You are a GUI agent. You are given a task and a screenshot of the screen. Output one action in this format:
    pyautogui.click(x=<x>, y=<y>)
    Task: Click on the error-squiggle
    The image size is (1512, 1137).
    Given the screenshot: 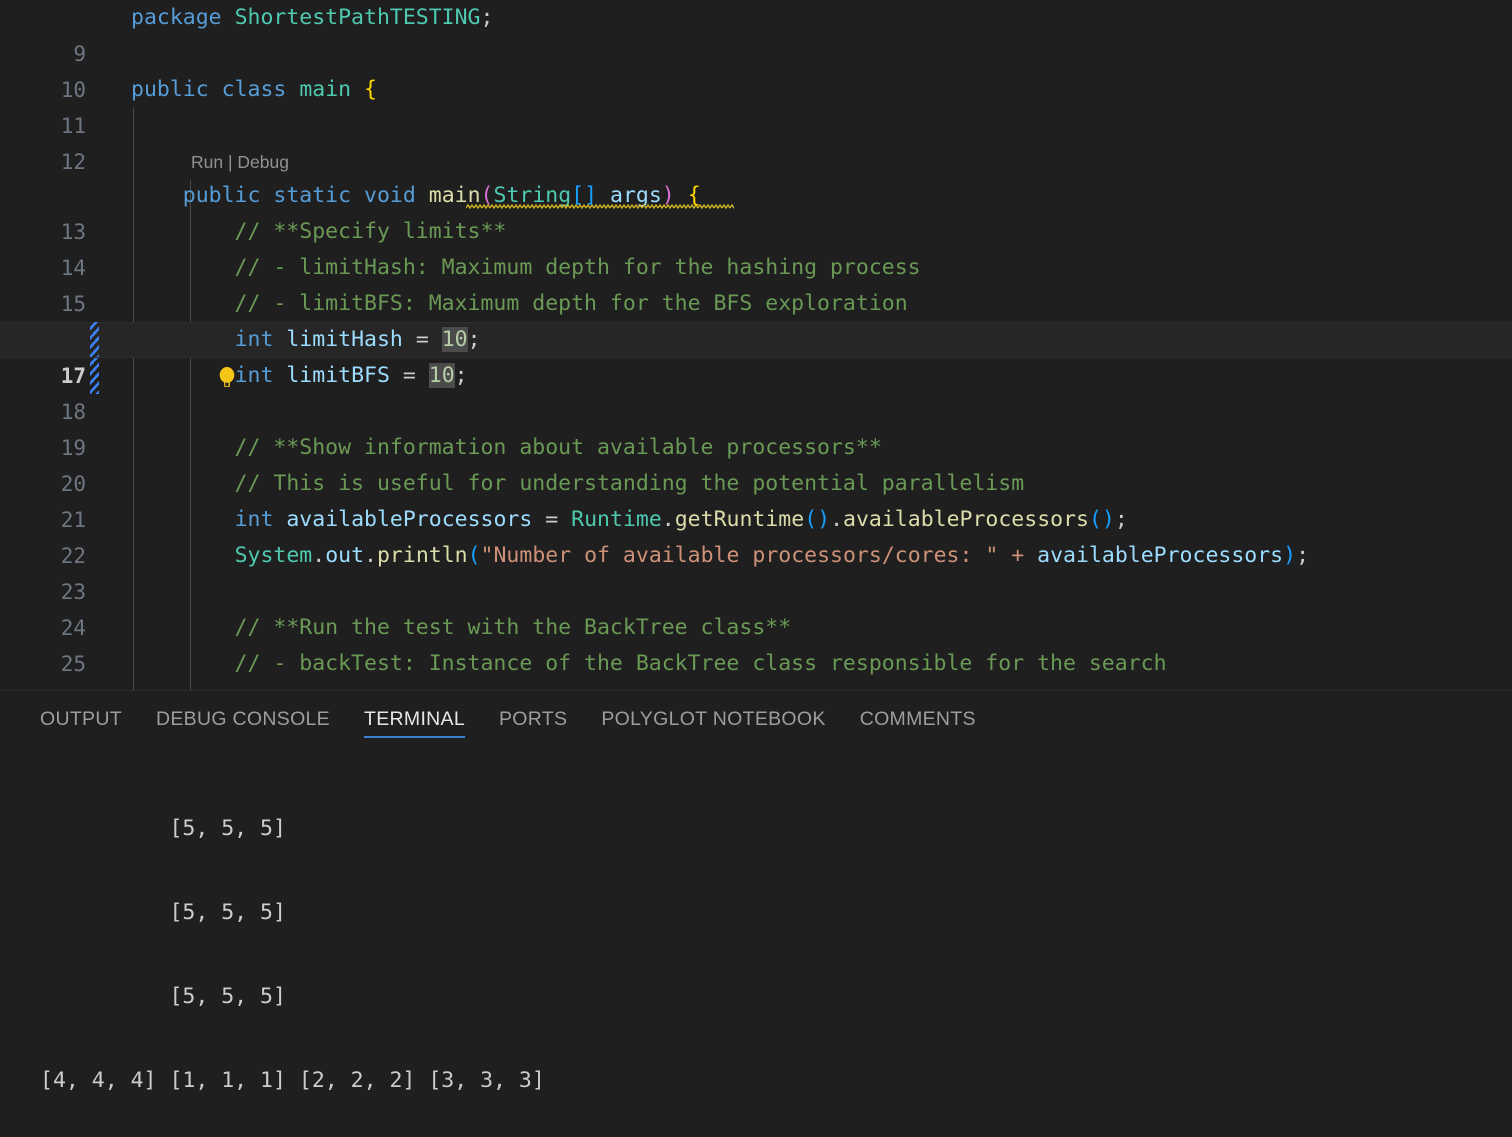 What is the action you would take?
    pyautogui.click(x=600, y=206)
    